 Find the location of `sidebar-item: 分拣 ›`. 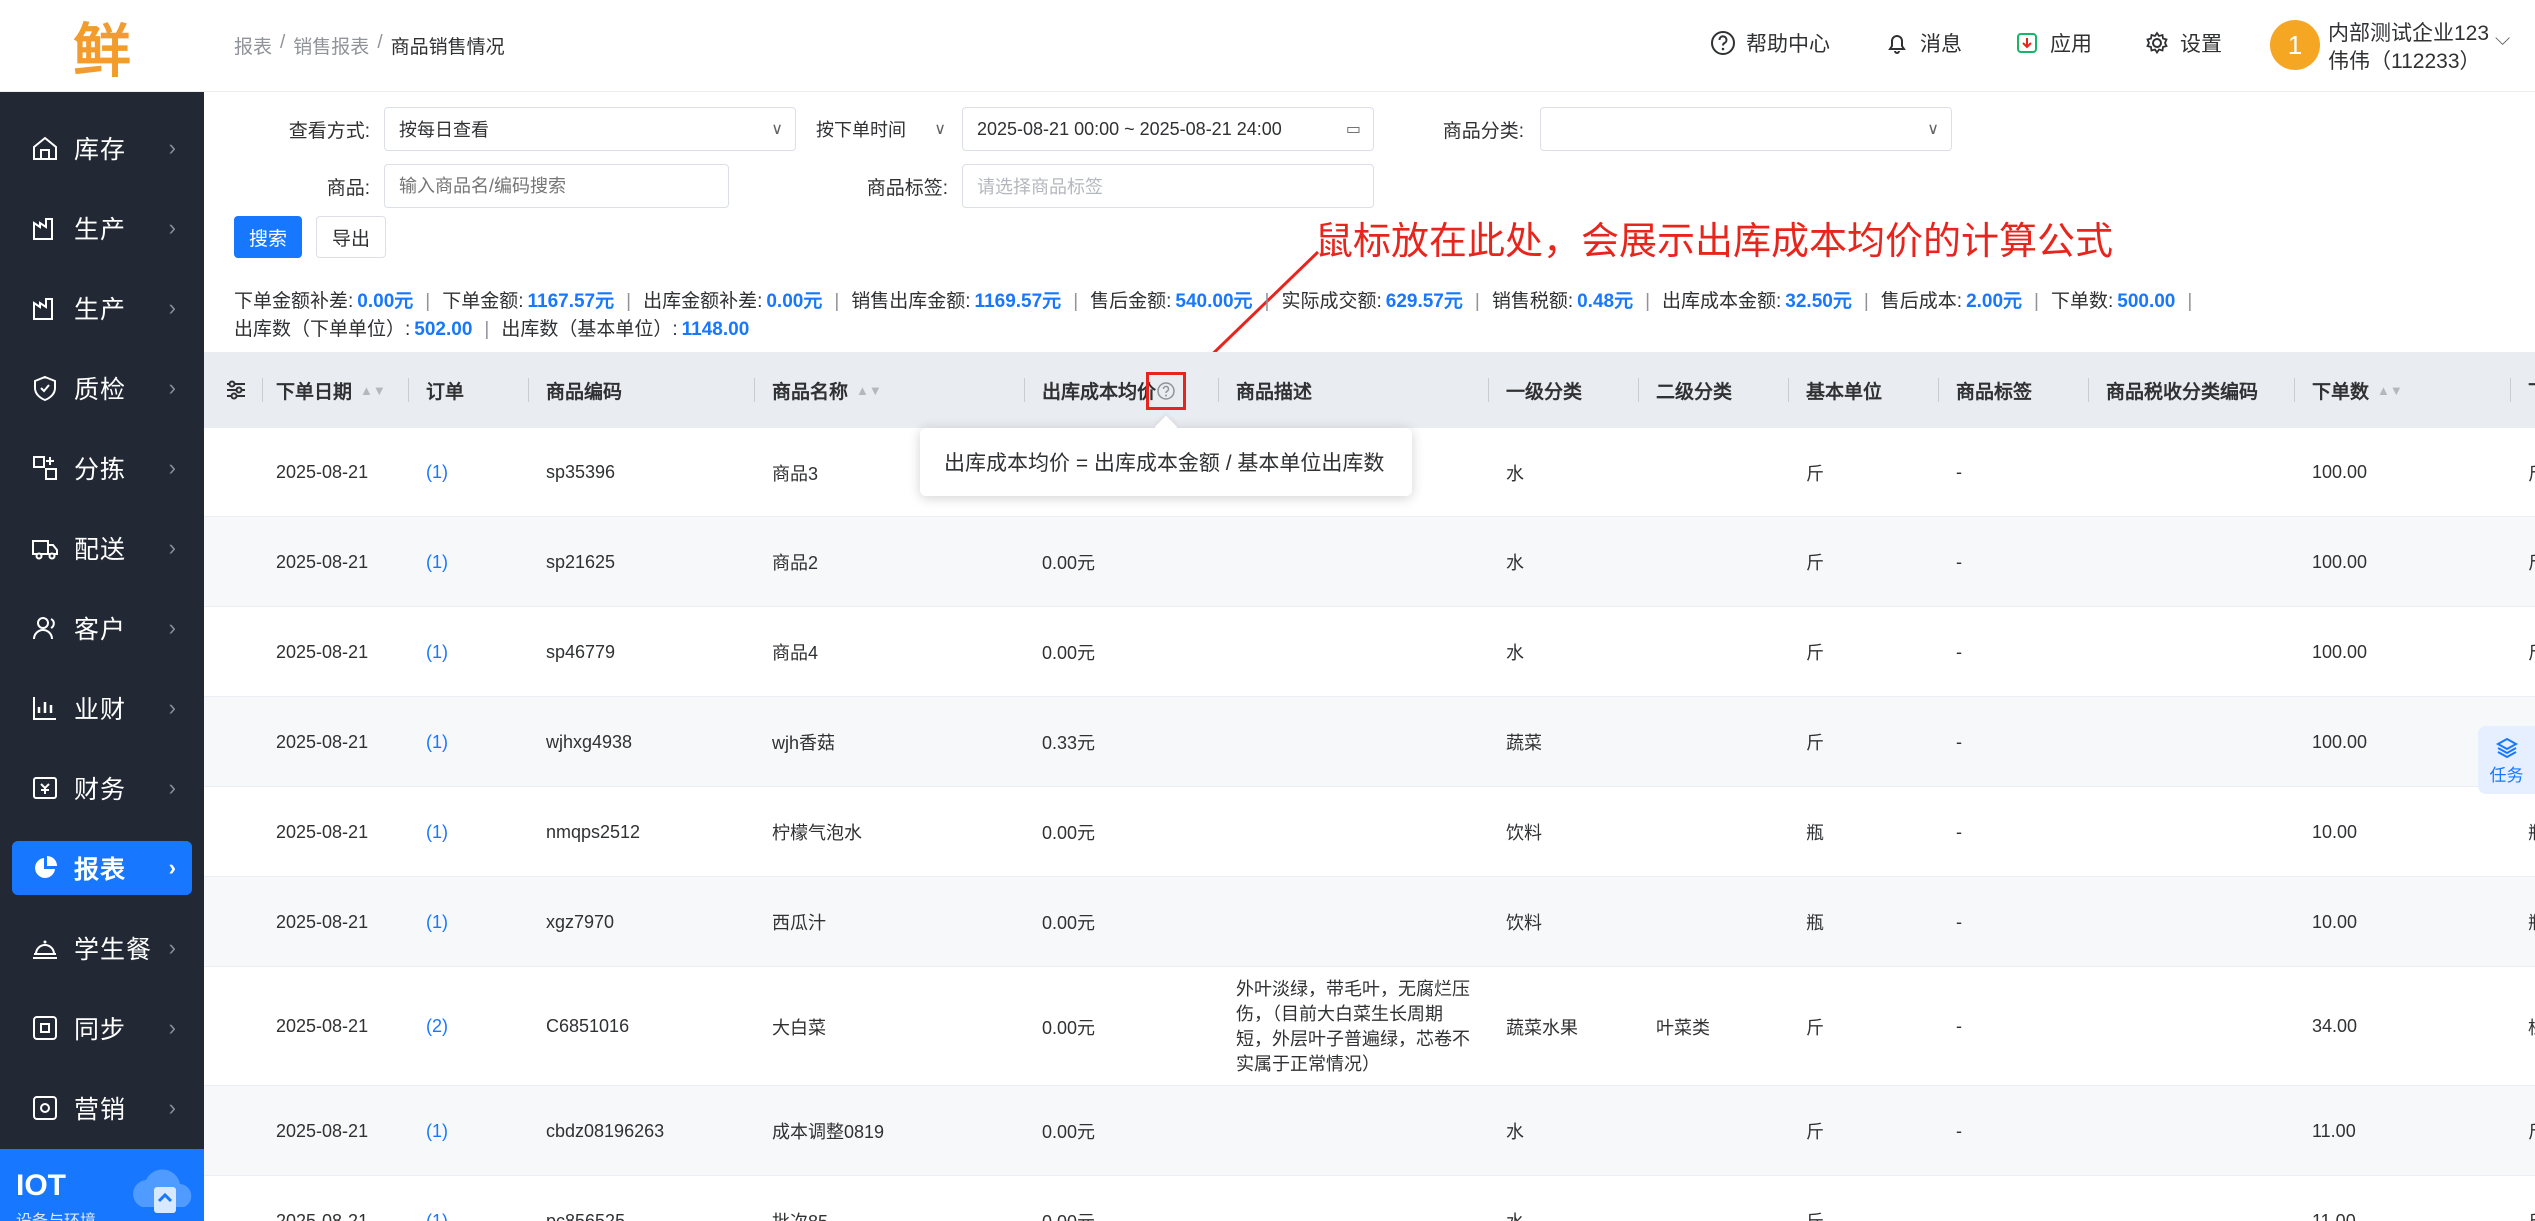

sidebar-item: 分拣 › is located at coordinates (102, 468).